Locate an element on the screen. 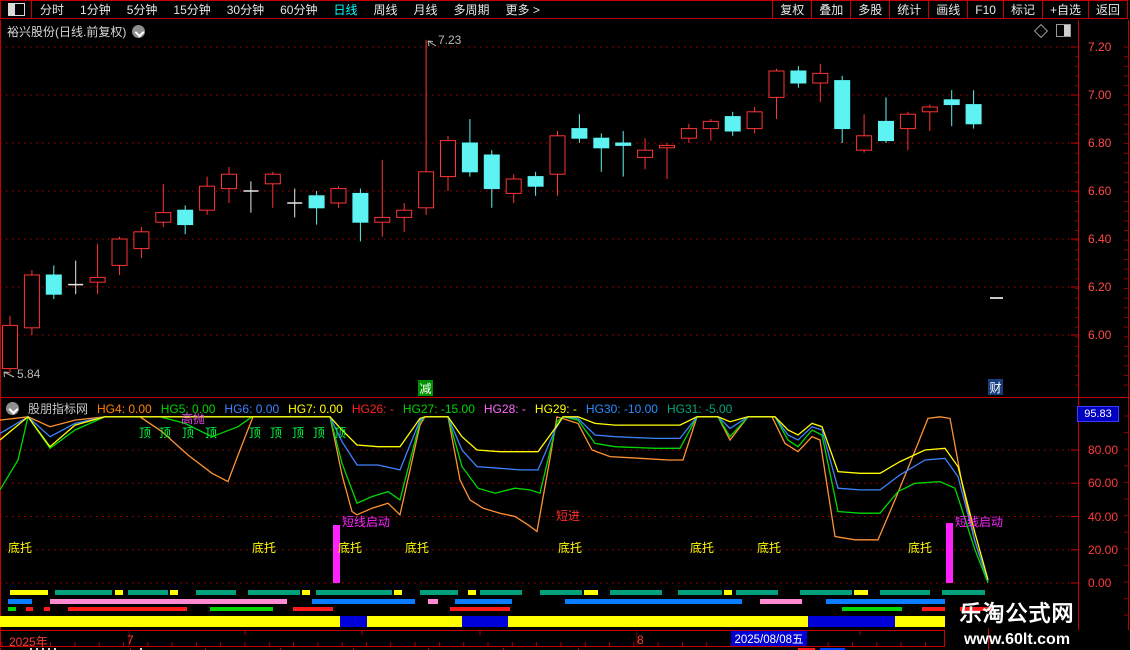 The width and height of the screenshot is (1130, 650). draw-line-button: 画线 is located at coordinates (947, 9).